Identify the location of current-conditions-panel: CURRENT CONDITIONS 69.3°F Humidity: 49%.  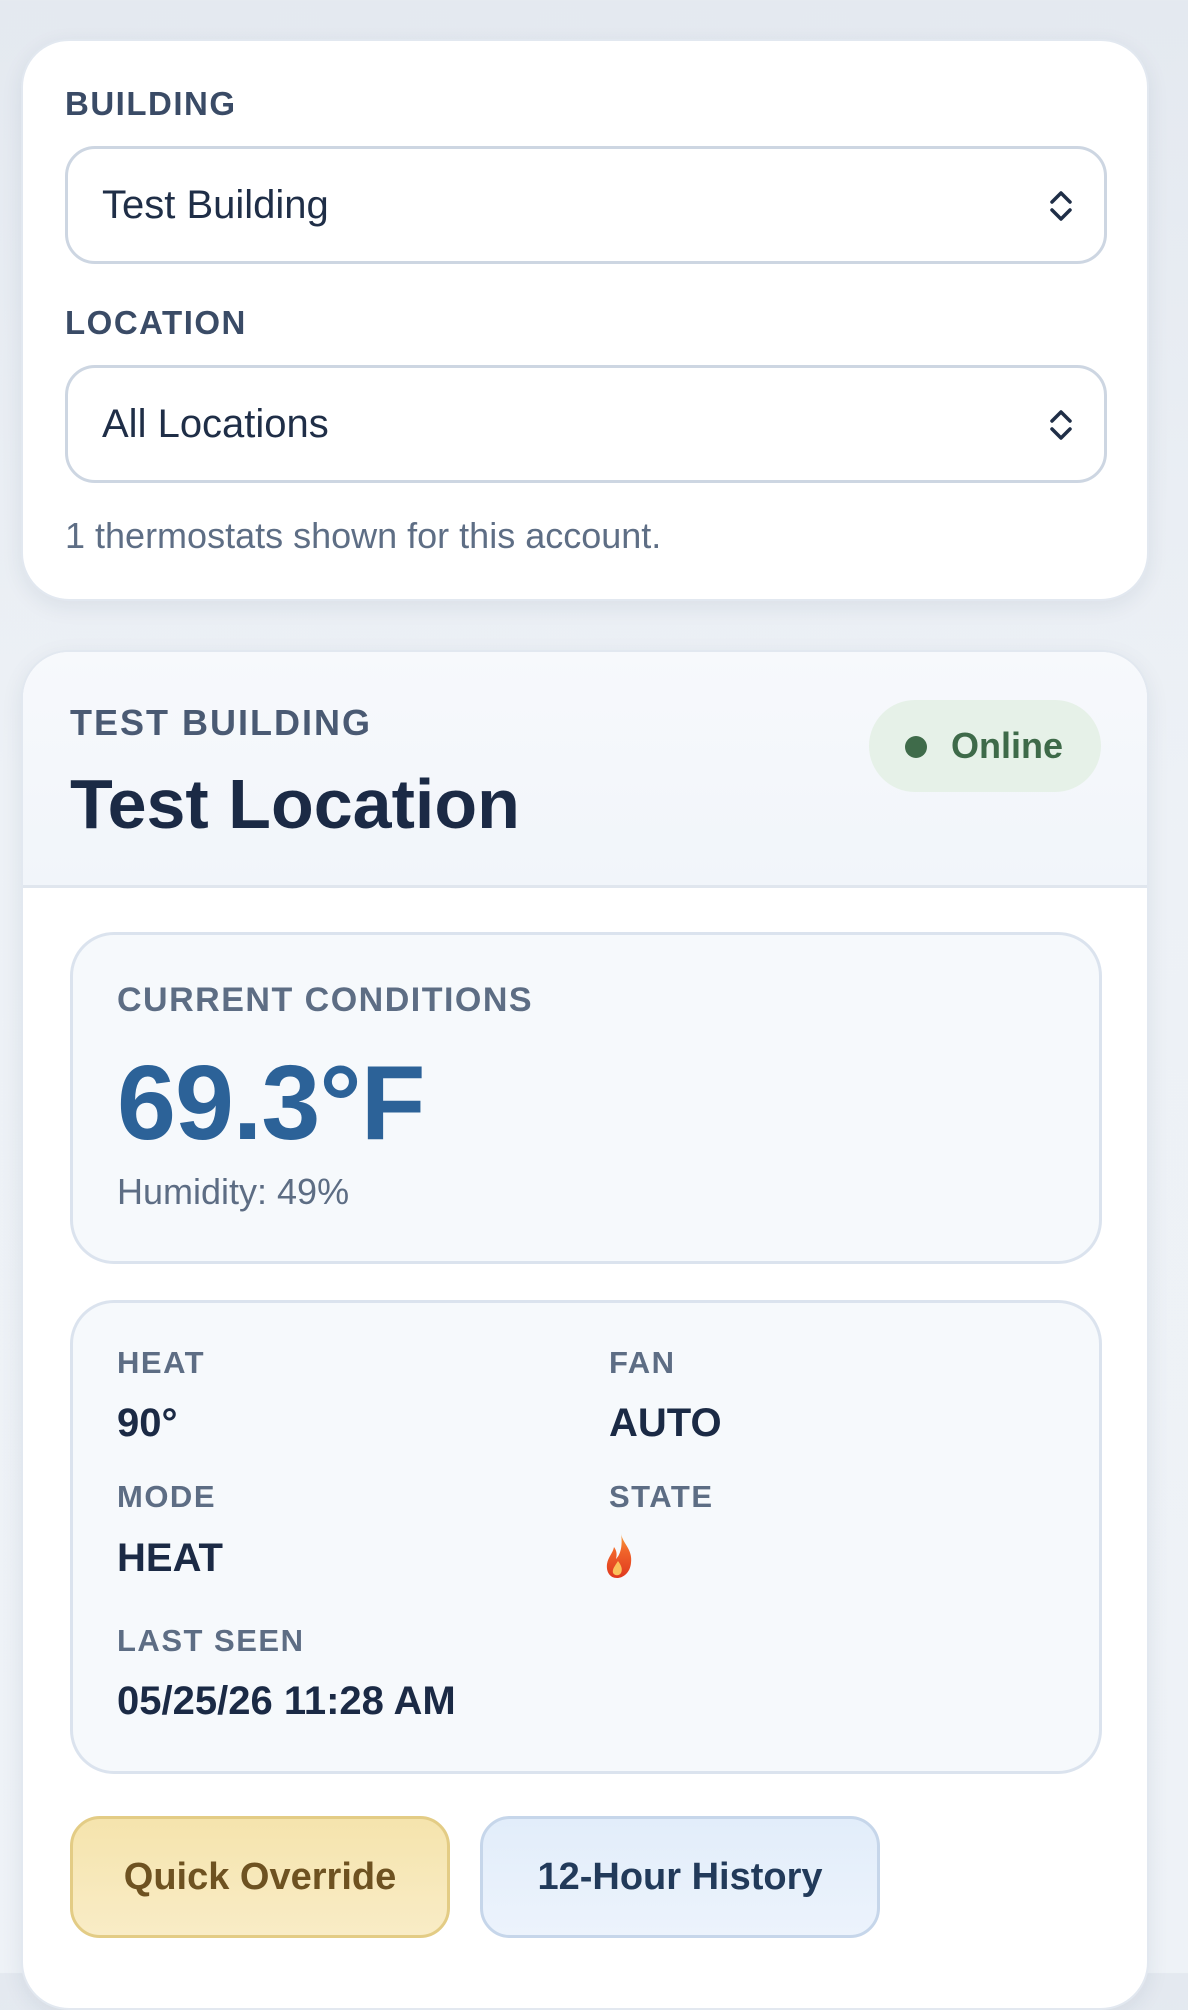
(586, 1098).